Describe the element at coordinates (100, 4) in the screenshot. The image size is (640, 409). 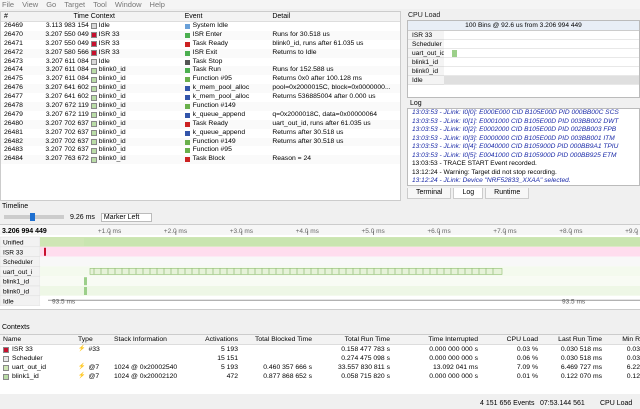
I see `menu-tool: Tool` at that location.